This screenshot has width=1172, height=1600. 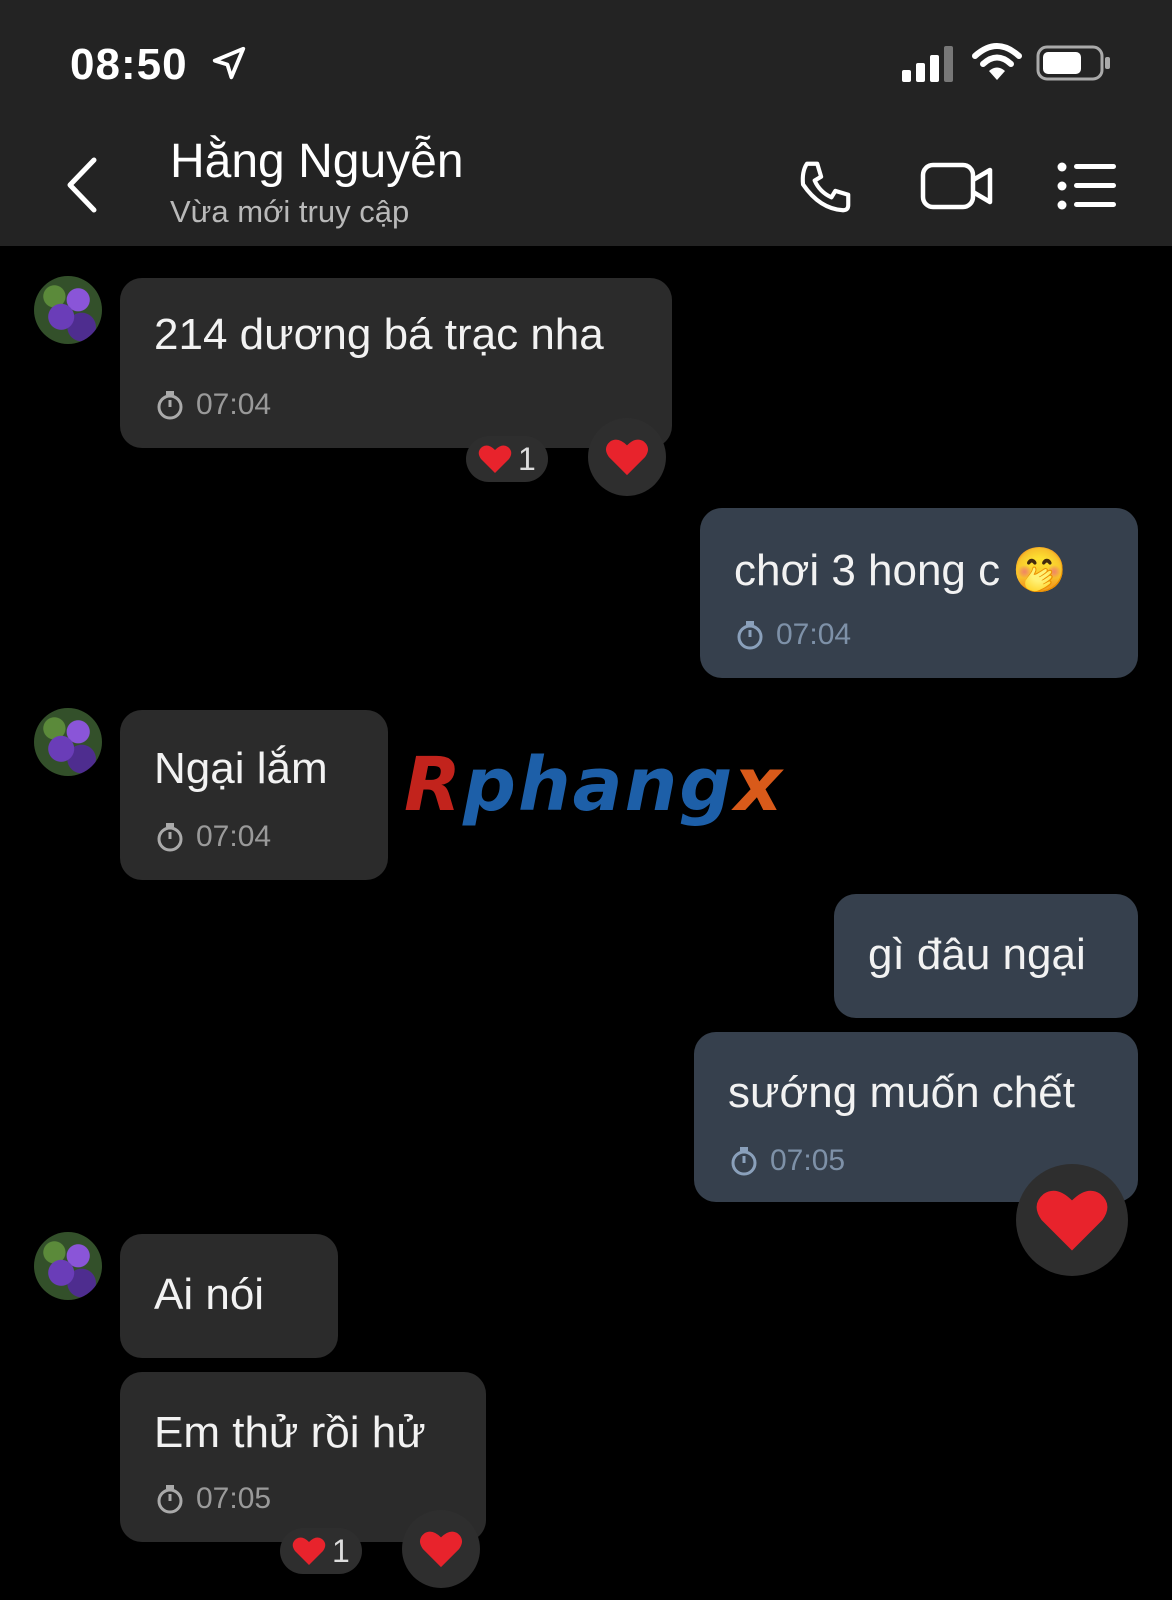 What do you see at coordinates (290, 211) in the screenshot?
I see `contact-status: Vừa mới truy cập` at bounding box center [290, 211].